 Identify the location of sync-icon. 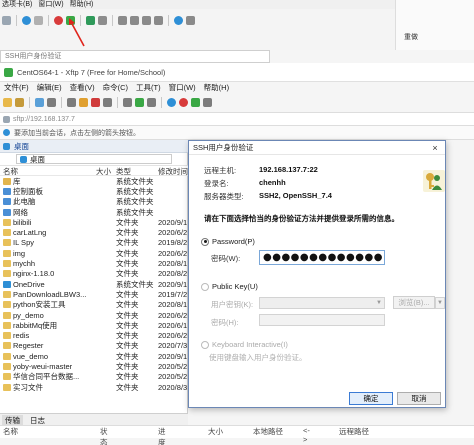
(127, 102).